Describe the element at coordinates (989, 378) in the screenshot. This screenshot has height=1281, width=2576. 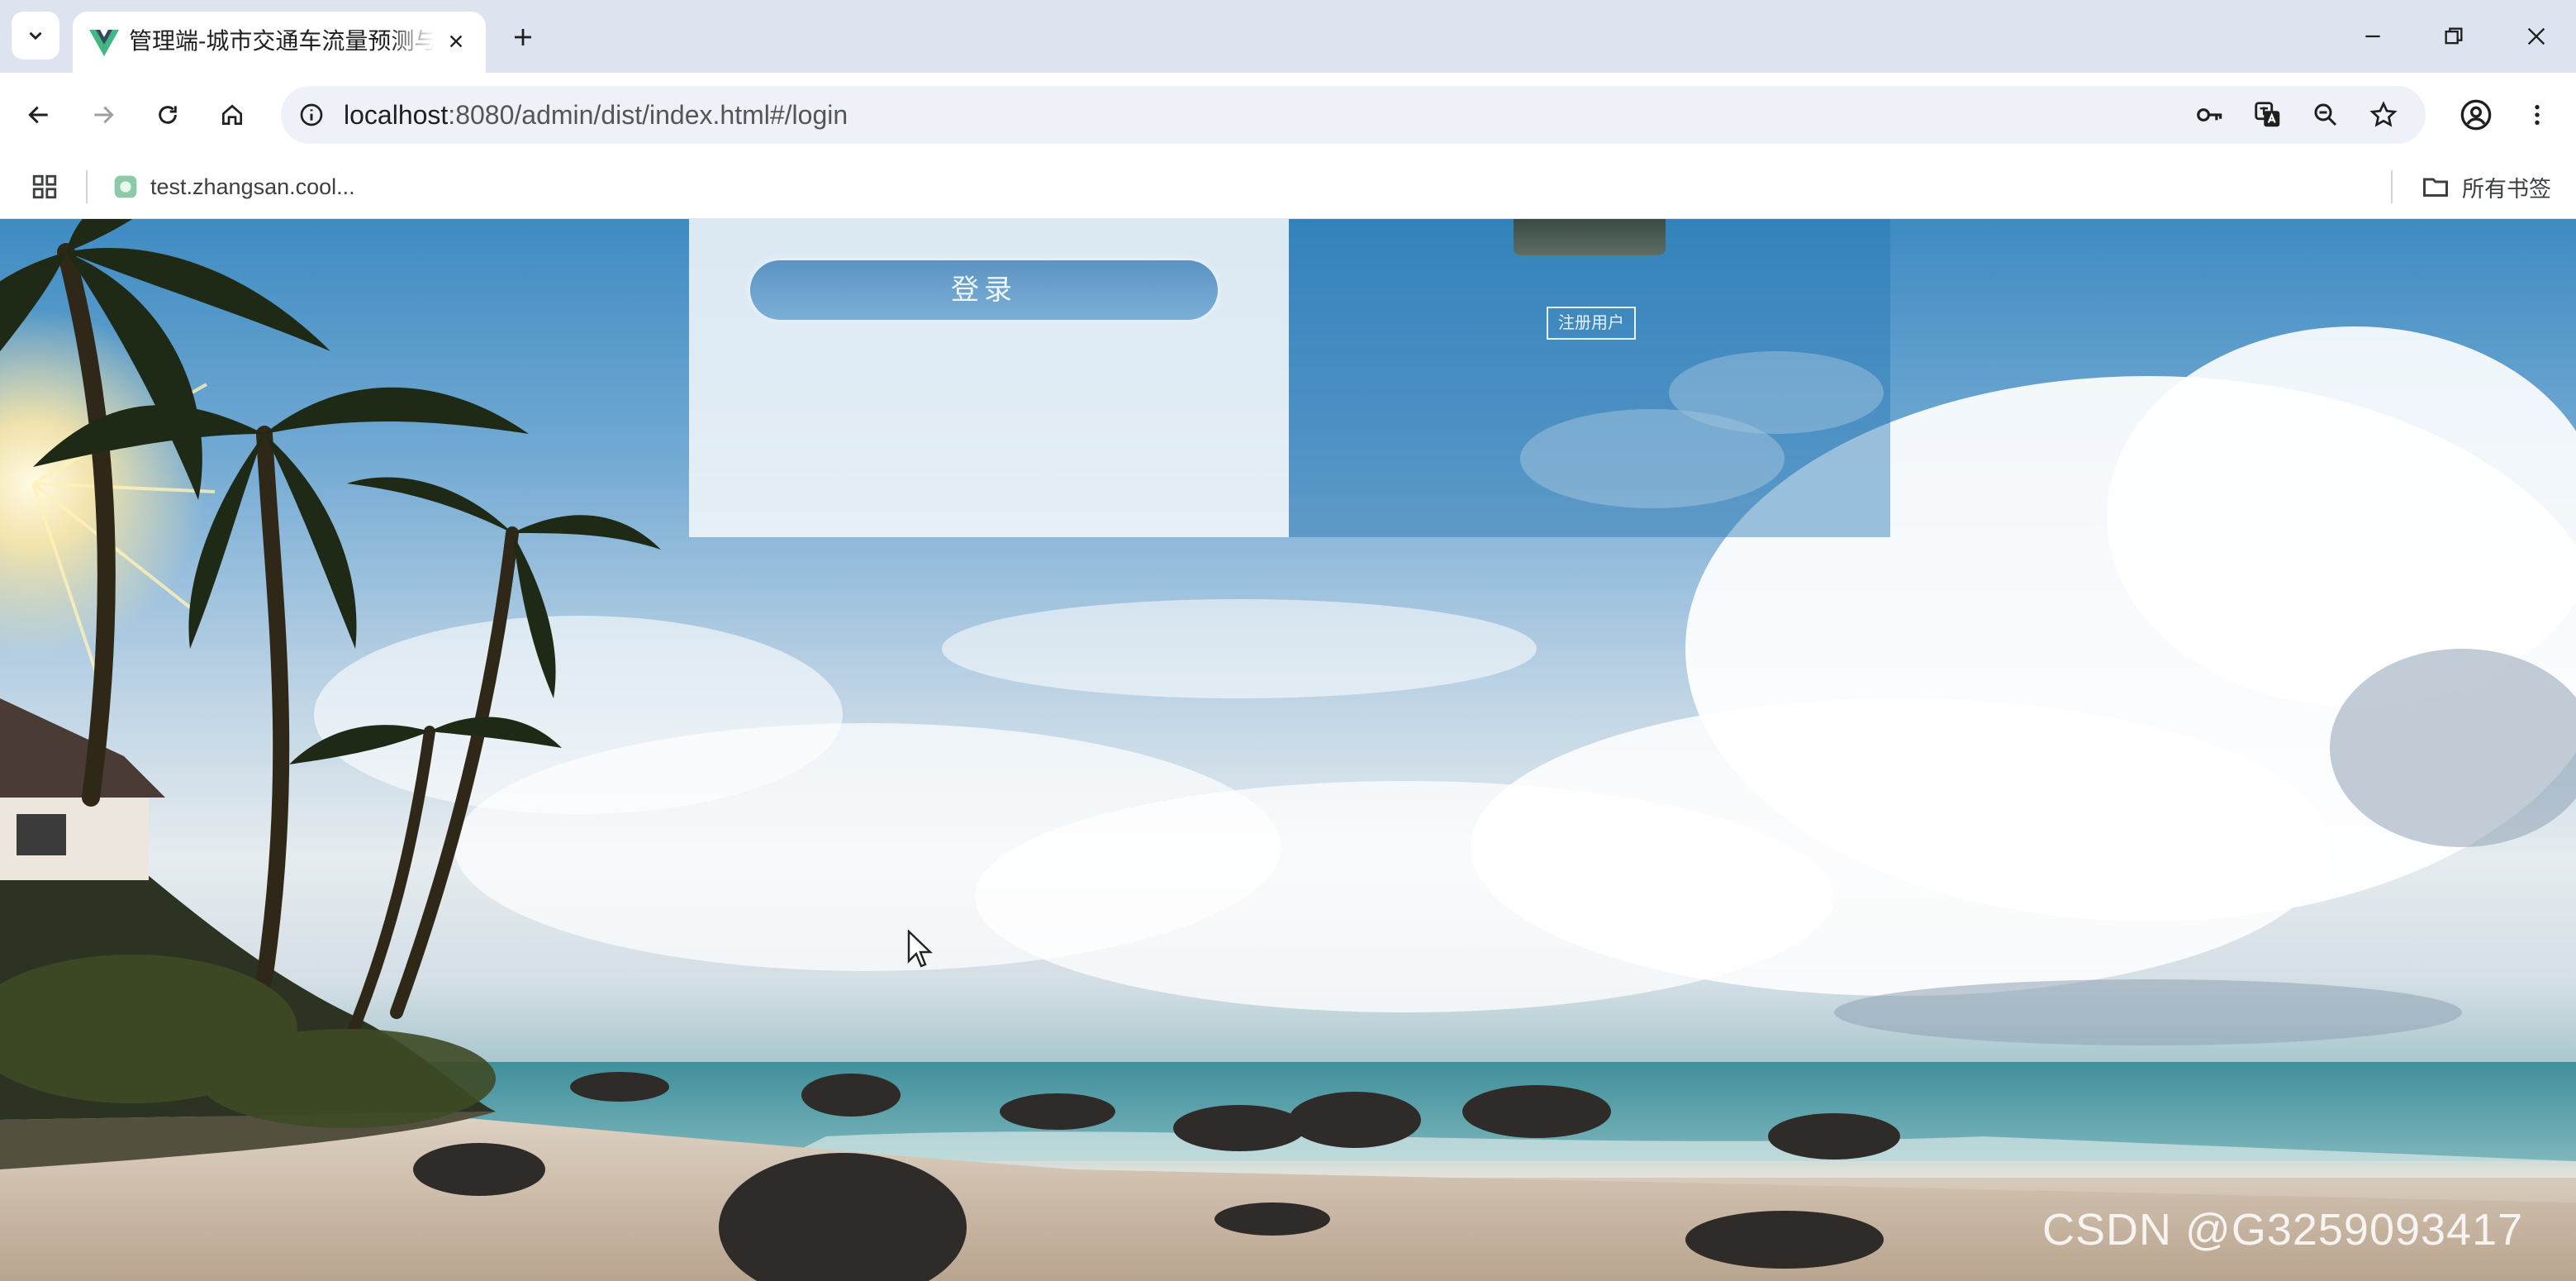
I see `login-form-panel: 登录` at that location.